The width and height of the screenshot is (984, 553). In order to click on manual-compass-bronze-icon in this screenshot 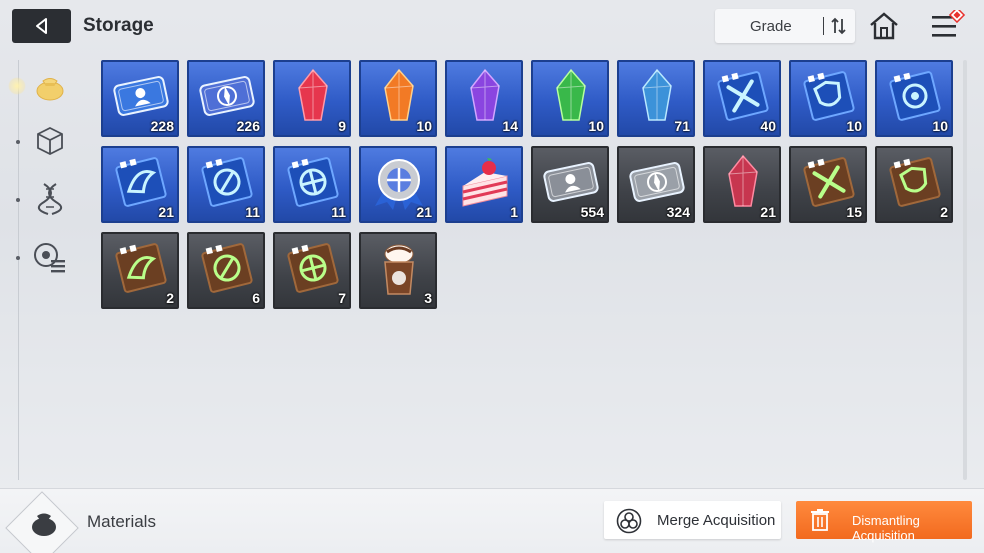, I will do `click(227, 268)`.